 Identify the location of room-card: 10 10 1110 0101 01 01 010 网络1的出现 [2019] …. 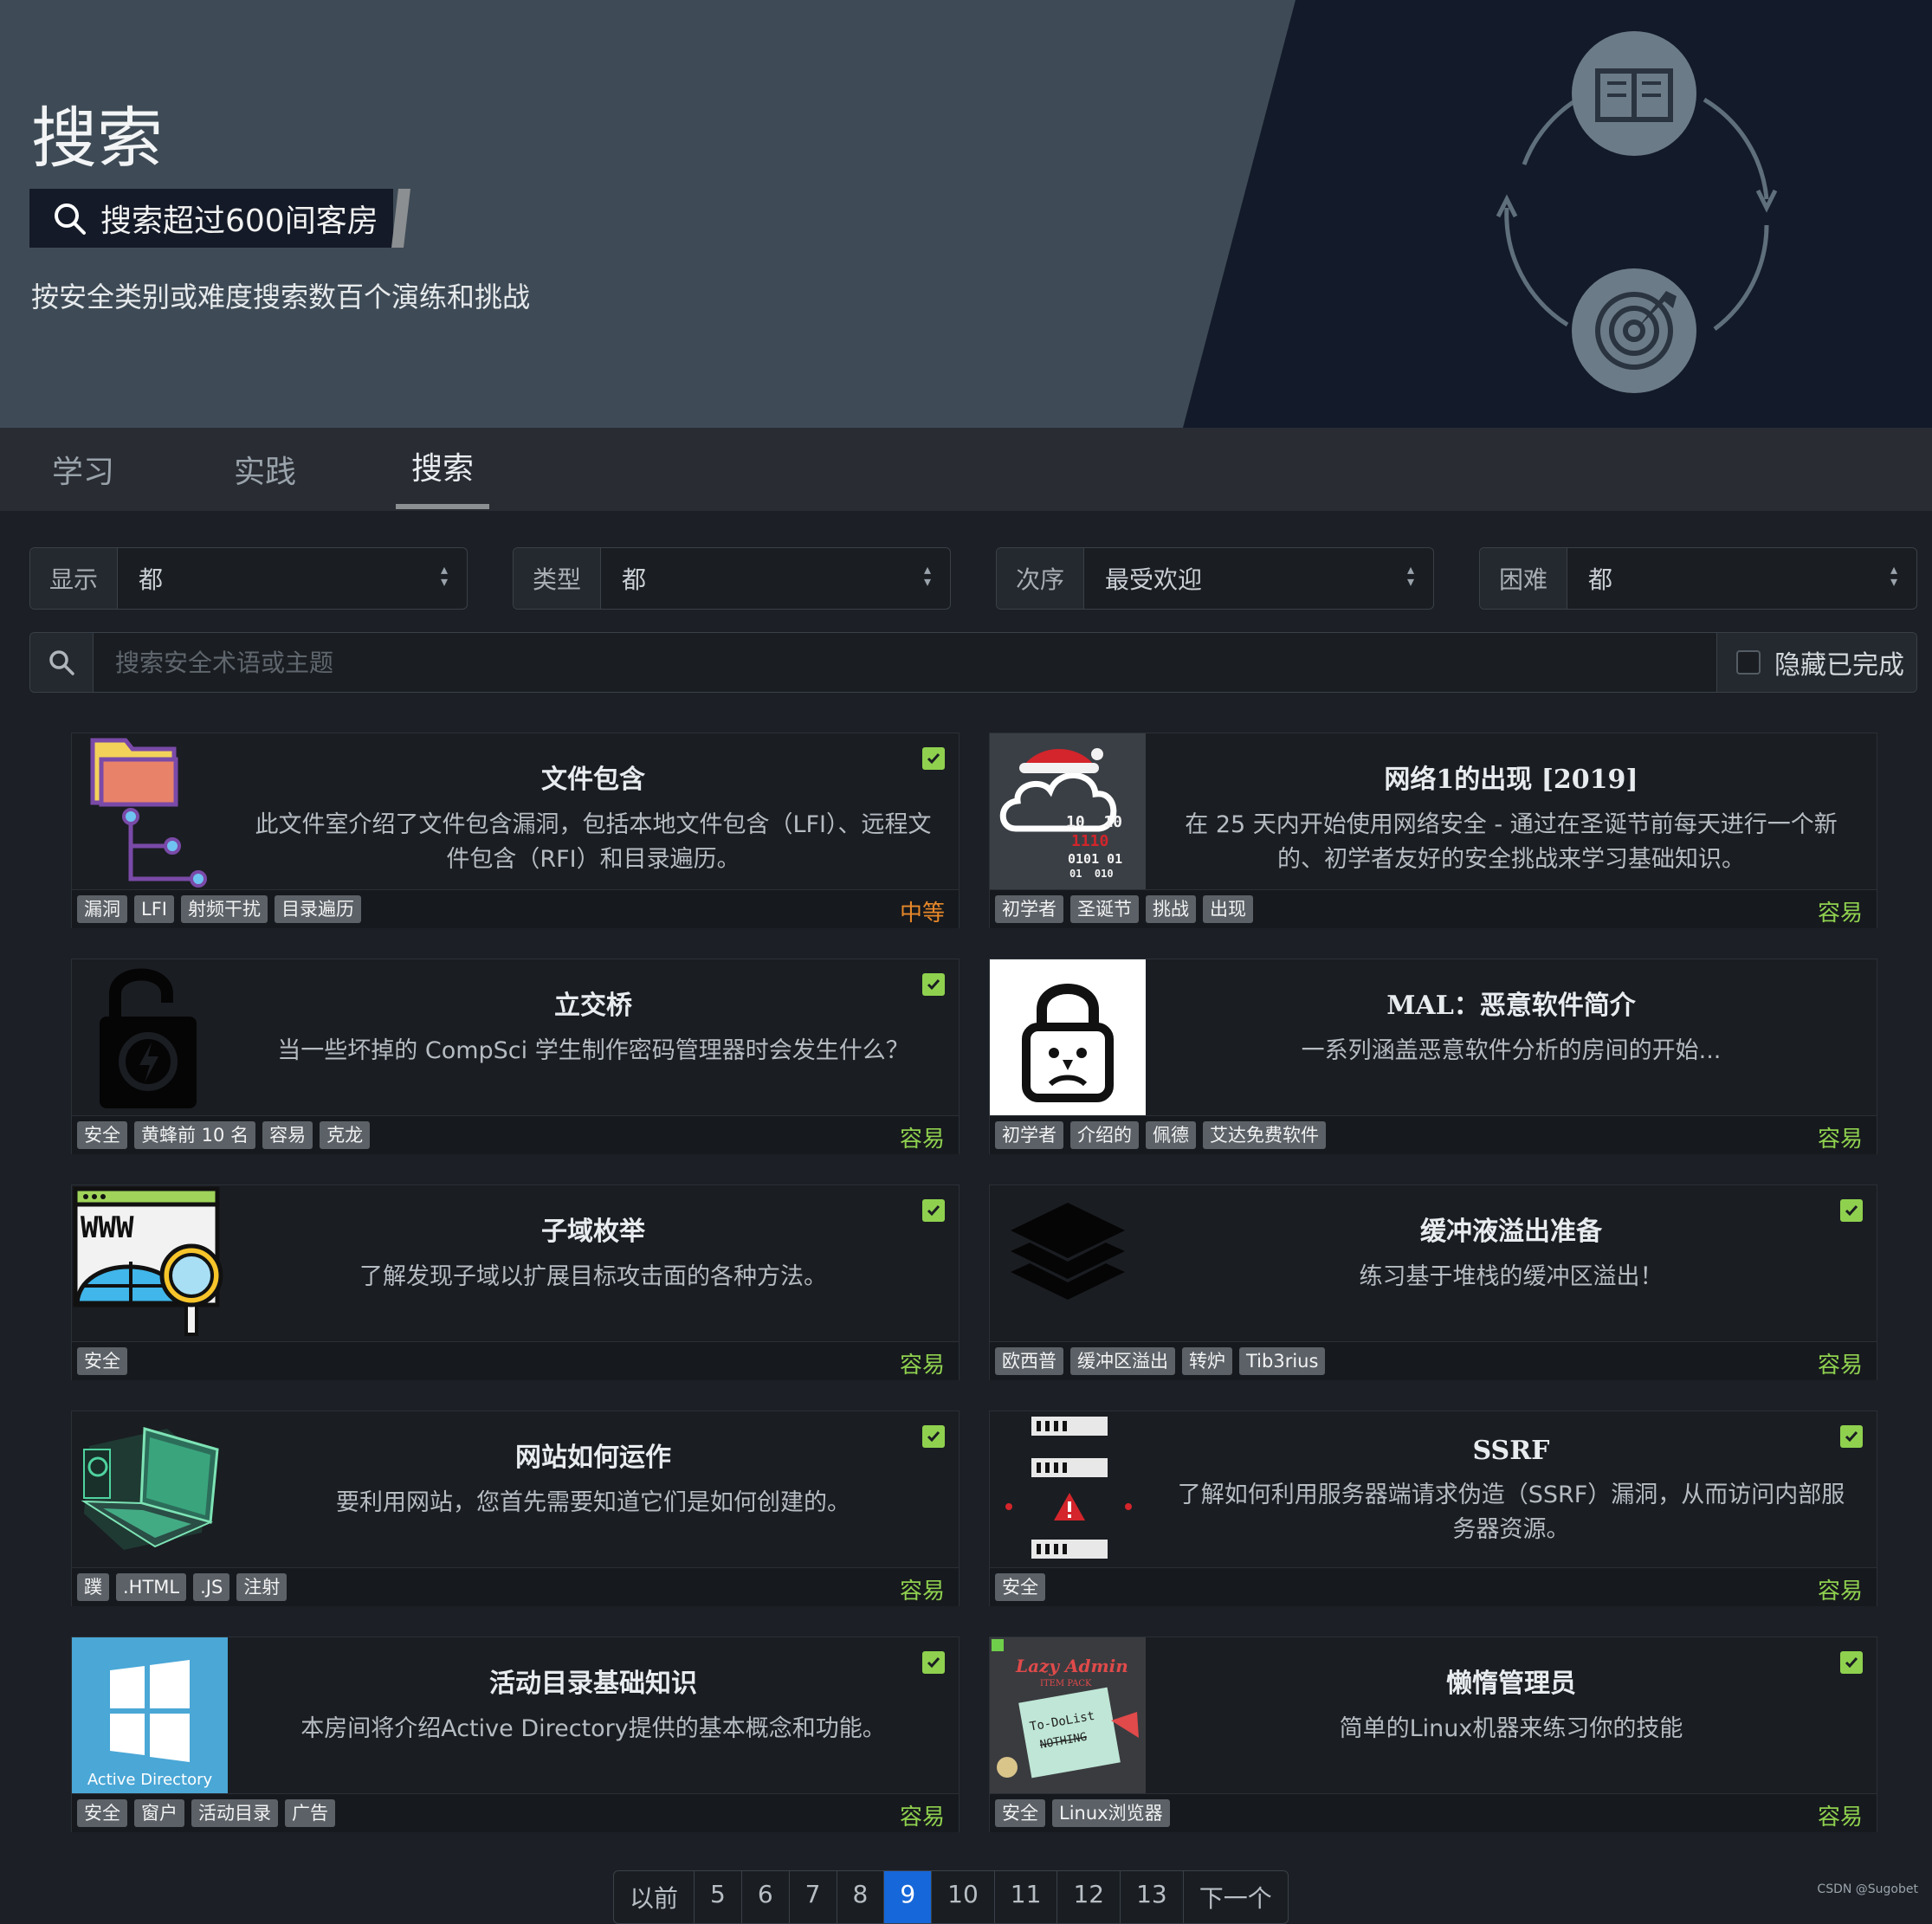
(1433, 831).